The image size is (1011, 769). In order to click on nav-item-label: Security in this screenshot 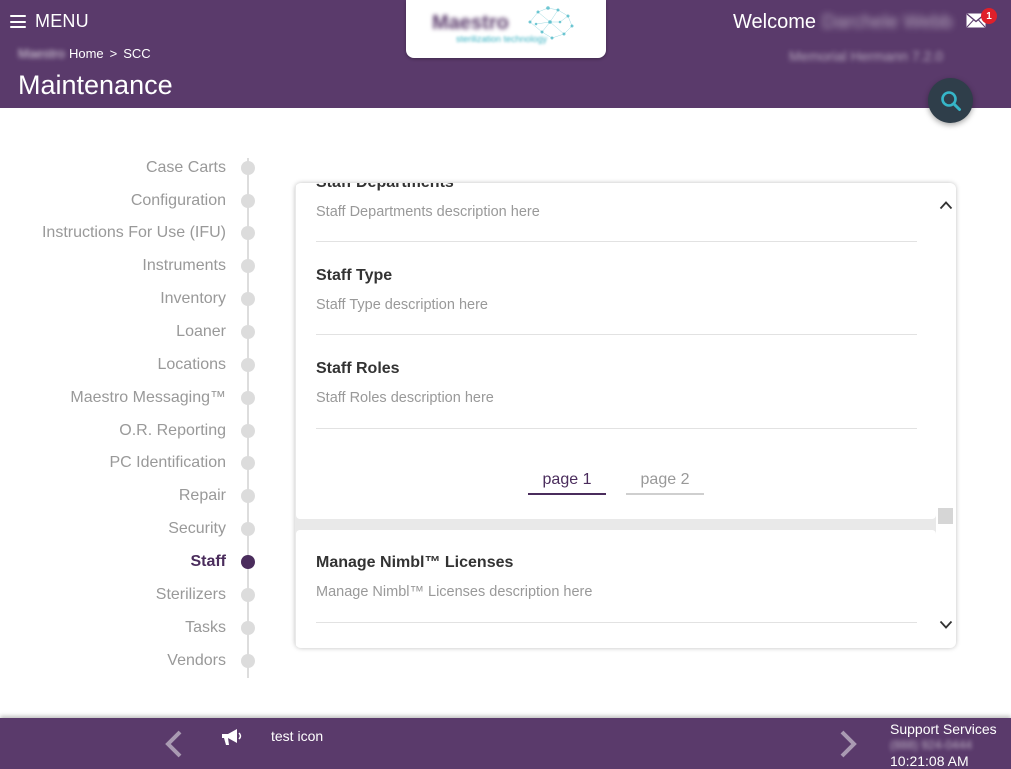, I will do `click(197, 528)`.